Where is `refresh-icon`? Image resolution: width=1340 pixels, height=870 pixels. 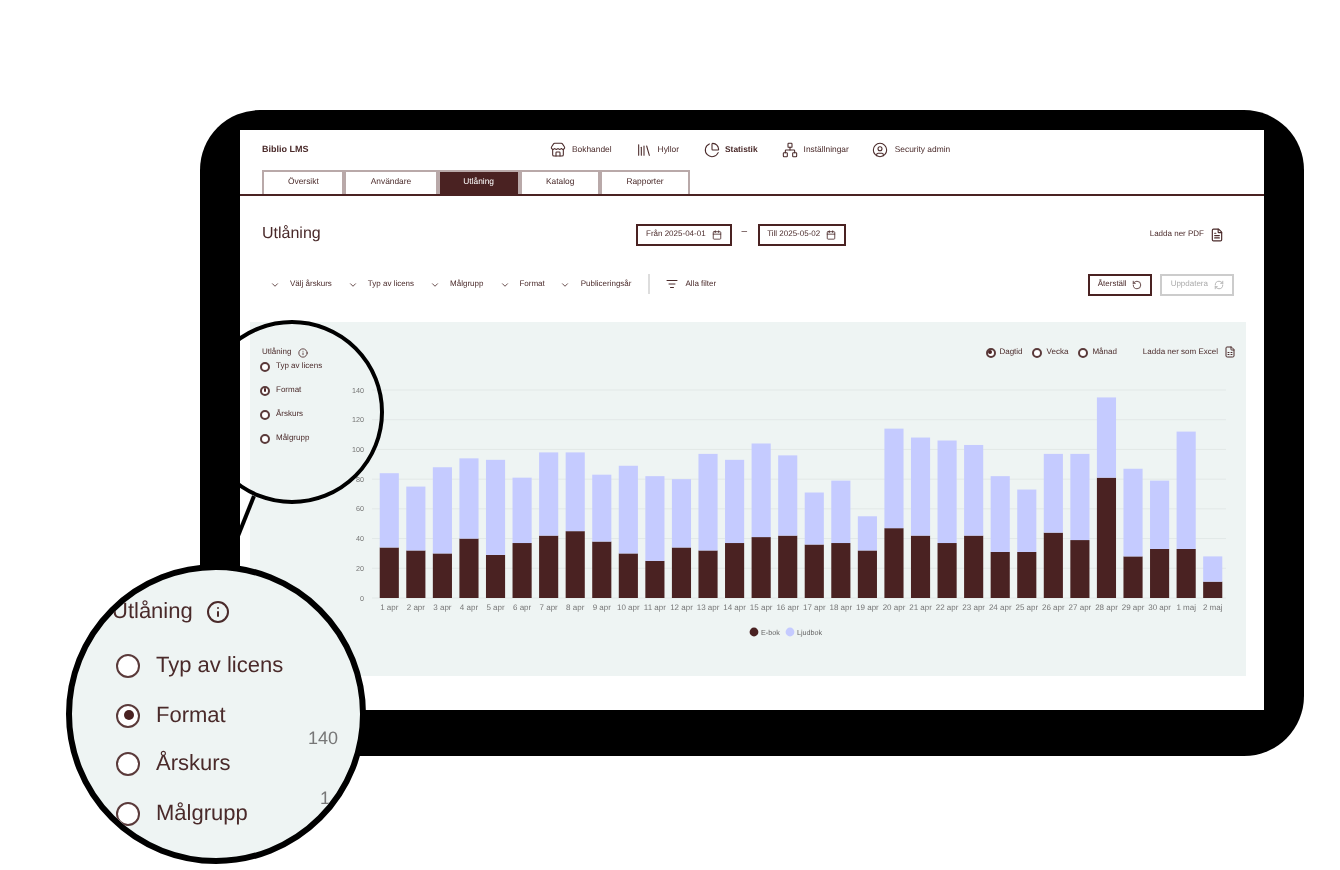
refresh-icon is located at coordinates (1219, 284).